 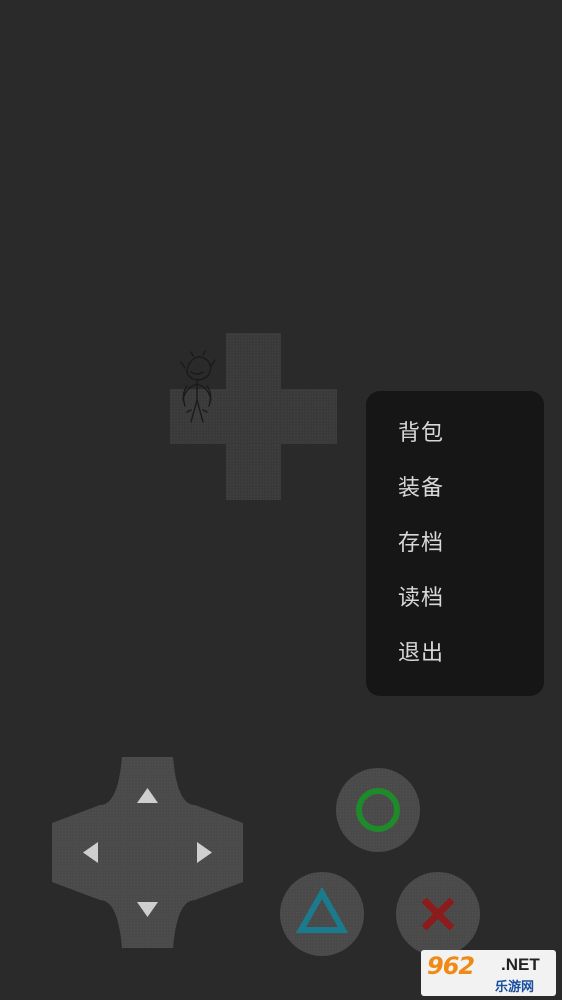 I want to click on menu-item-save: 存档, so click(x=421, y=544).